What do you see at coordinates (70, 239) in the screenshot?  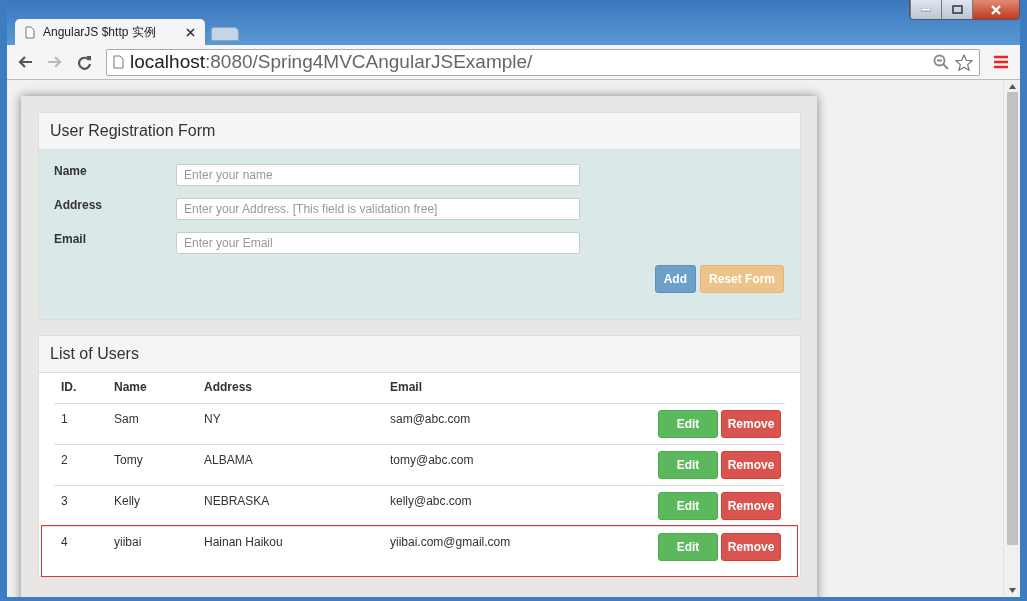 I see `field-label: Email` at bounding box center [70, 239].